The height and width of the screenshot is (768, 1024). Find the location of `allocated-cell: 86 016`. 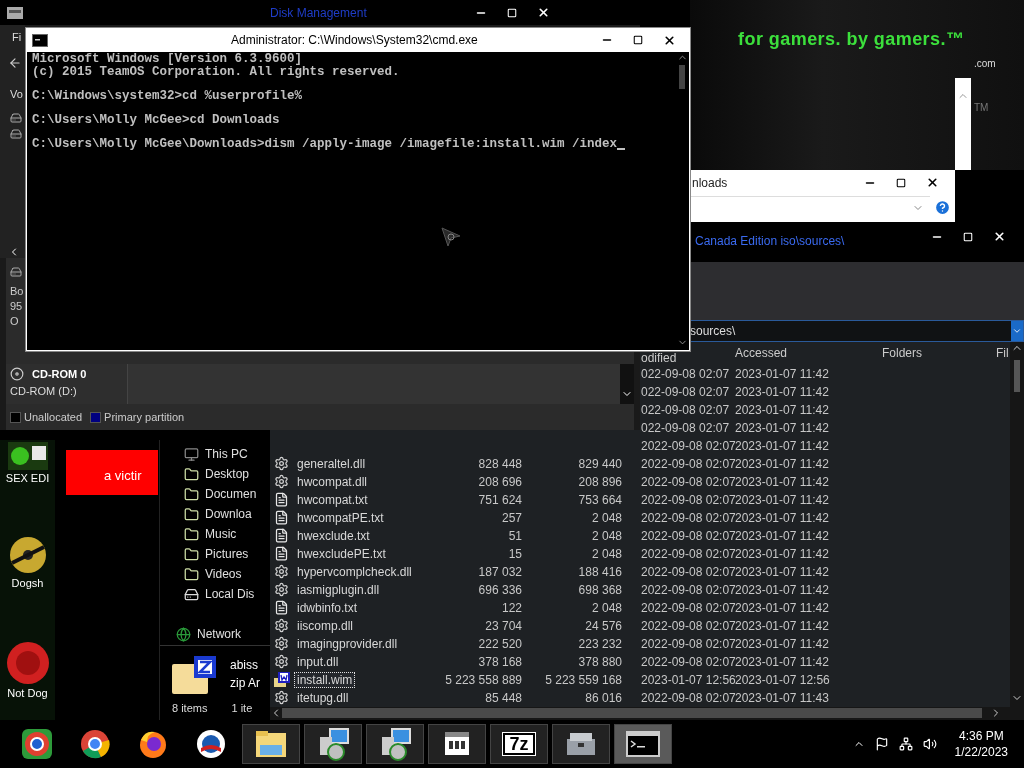

allocated-cell: 86 016 is located at coordinates (603, 697).